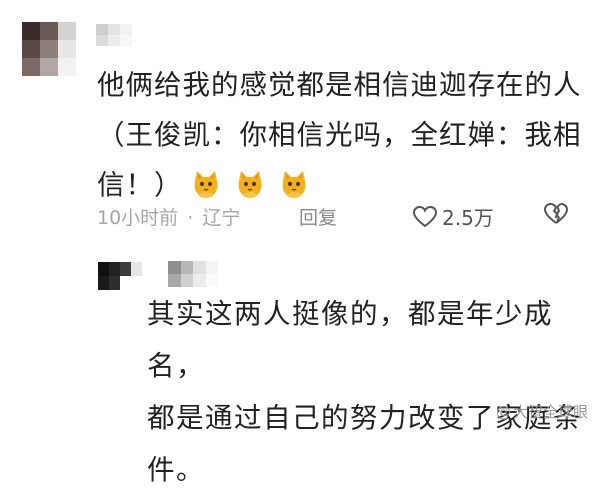 Image resolution: width=600 pixels, height=496 pixels. I want to click on reply-avatar, so click(120, 276).